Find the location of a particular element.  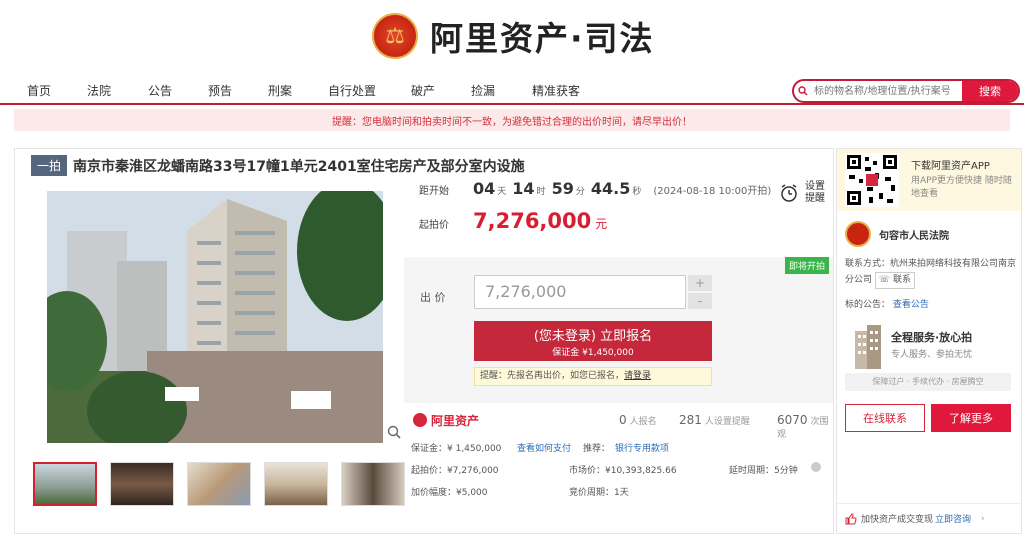

login-tip: 提醒：先报名再出价，如您已报名，请登录 is located at coordinates (593, 376).